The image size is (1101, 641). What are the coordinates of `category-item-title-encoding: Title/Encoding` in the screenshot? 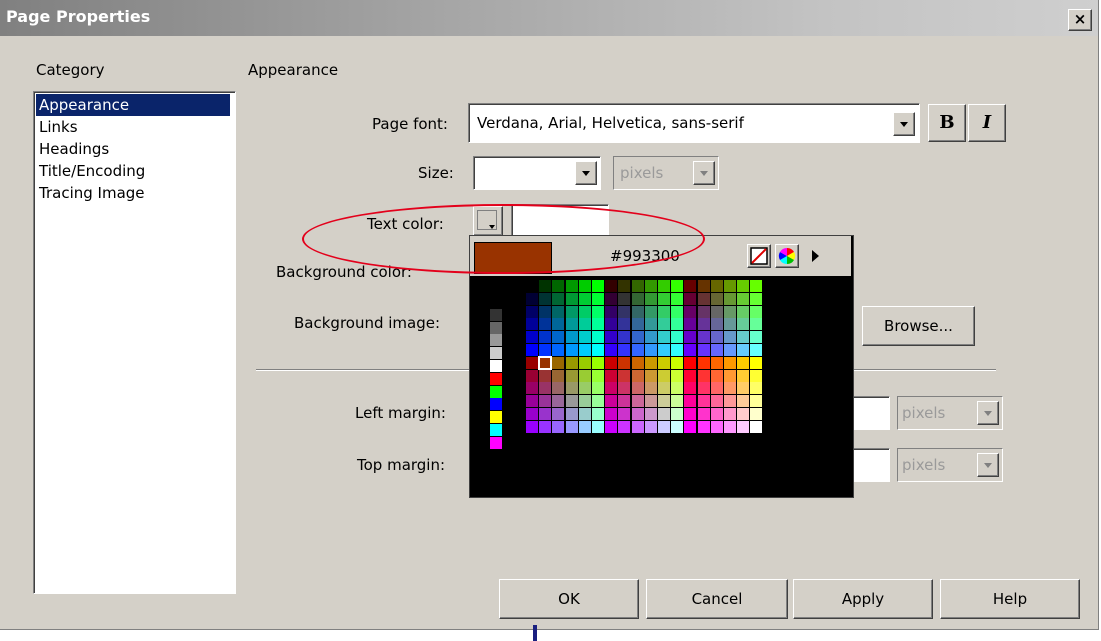 It's located at (133, 171).